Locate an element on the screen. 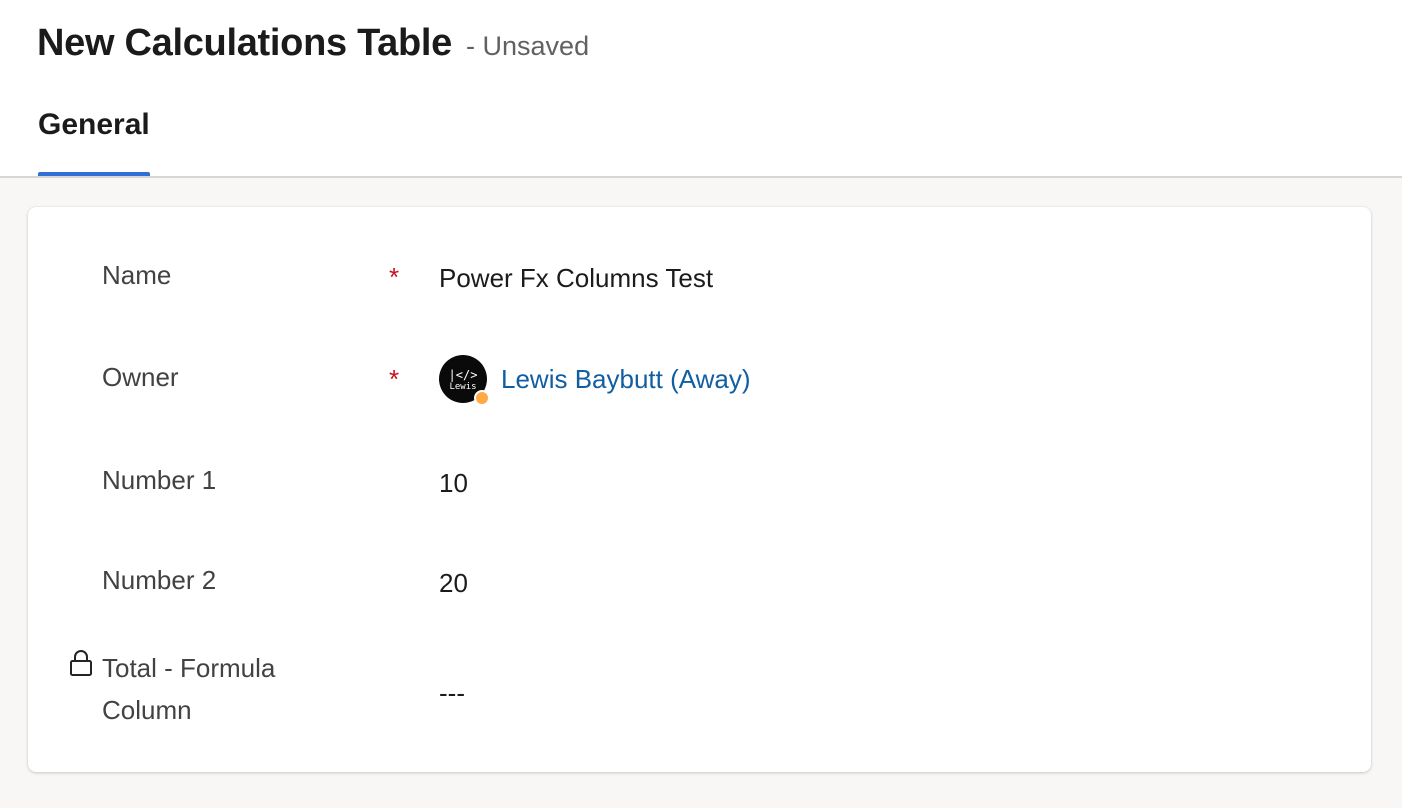 This screenshot has width=1402, height=808. owner-link: Lewis Baybutt (Away) is located at coordinates (626, 379).